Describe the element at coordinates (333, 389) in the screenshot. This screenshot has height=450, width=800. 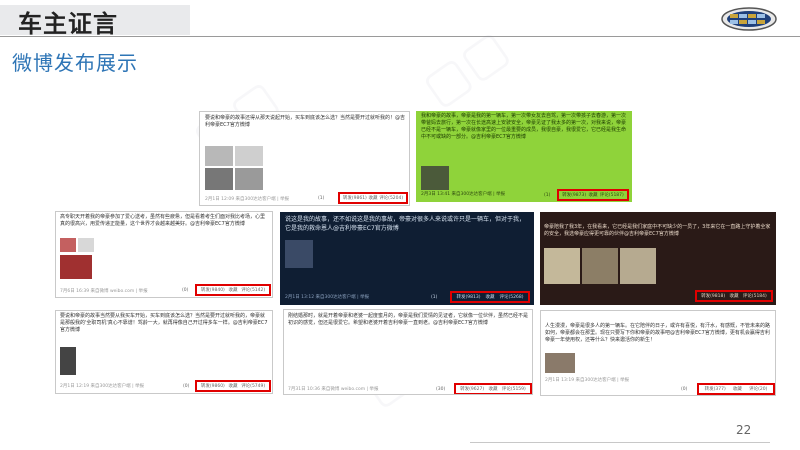
I see `post-meta: 7月31日 10:36 来自微博 weibo.com | 举报` at that location.